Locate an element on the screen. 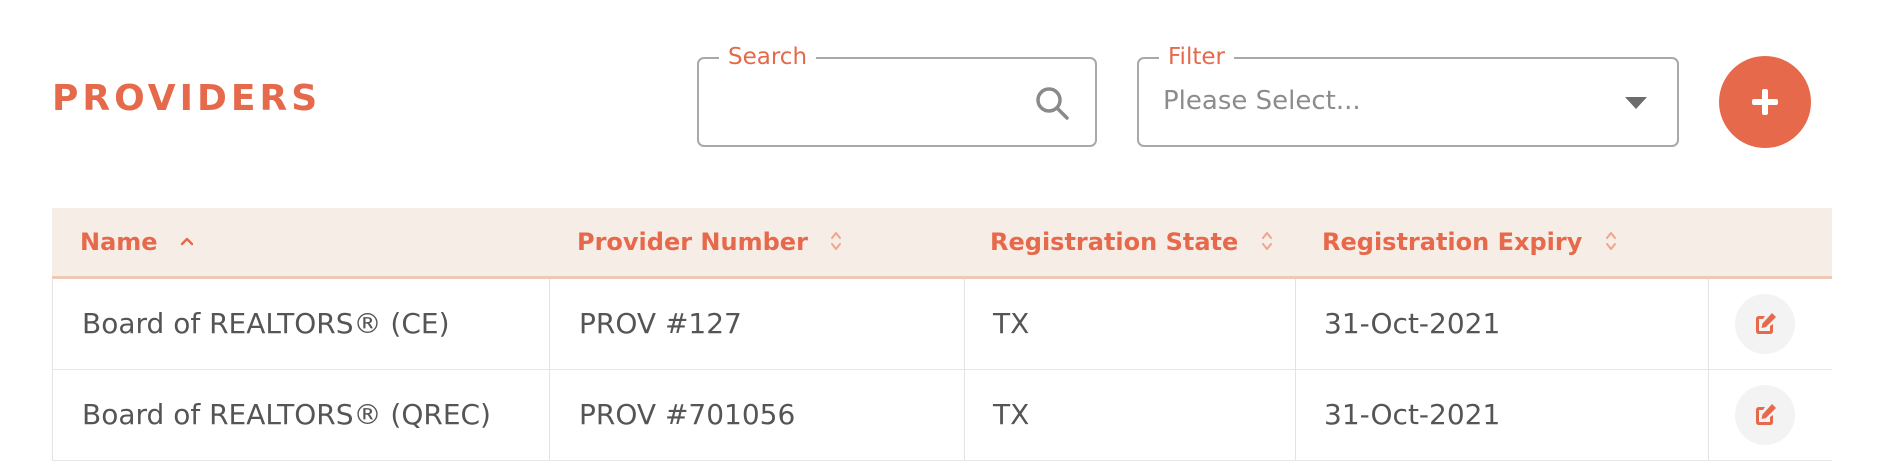  column-header-registration-state: Registration State is located at coordinates (1131, 242).